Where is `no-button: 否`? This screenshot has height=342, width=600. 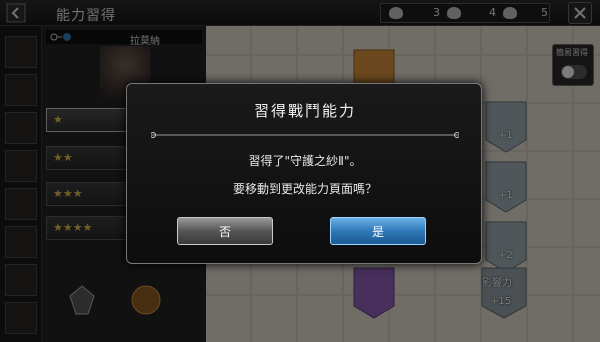
no-button: 否 is located at coordinates (225, 231).